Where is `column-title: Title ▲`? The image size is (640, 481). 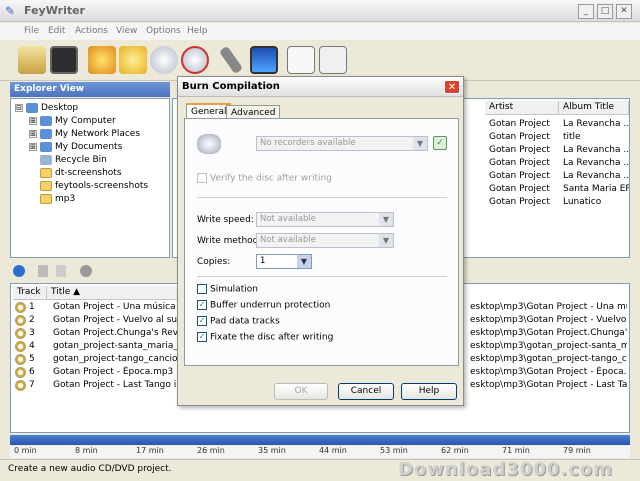 column-title: Title ▲ is located at coordinates (112, 293).